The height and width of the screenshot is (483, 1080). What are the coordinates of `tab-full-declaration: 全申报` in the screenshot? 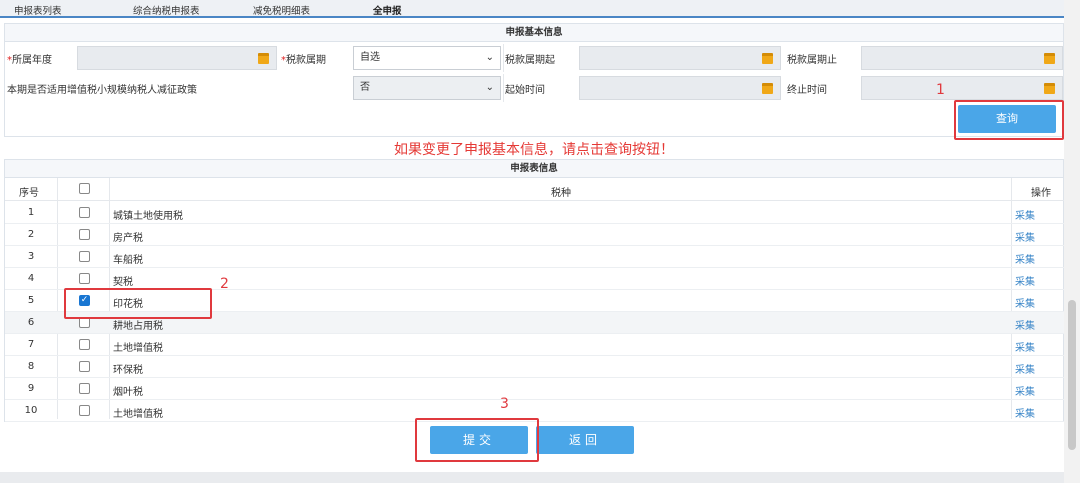 It's located at (387, 10).